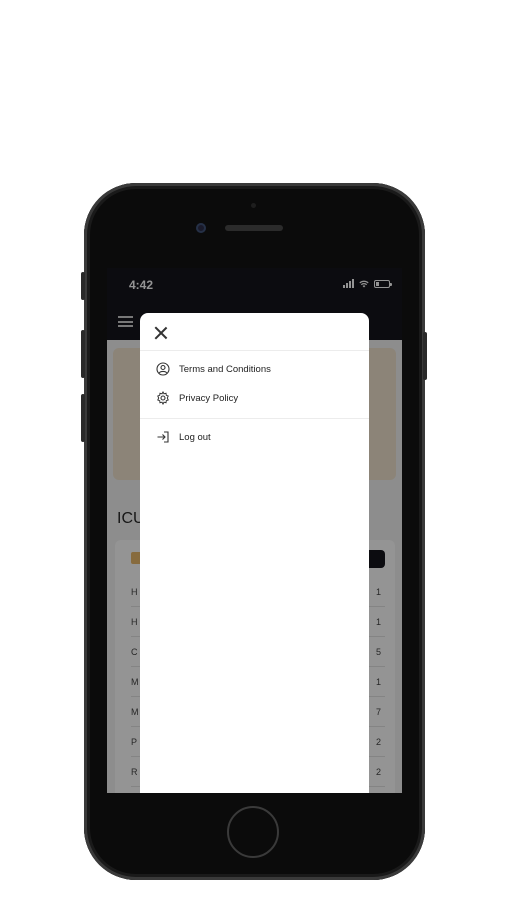 The height and width of the screenshot is (900, 507). Describe the element at coordinates (195, 437) in the screenshot. I see `menu-item-label: Log out` at that location.